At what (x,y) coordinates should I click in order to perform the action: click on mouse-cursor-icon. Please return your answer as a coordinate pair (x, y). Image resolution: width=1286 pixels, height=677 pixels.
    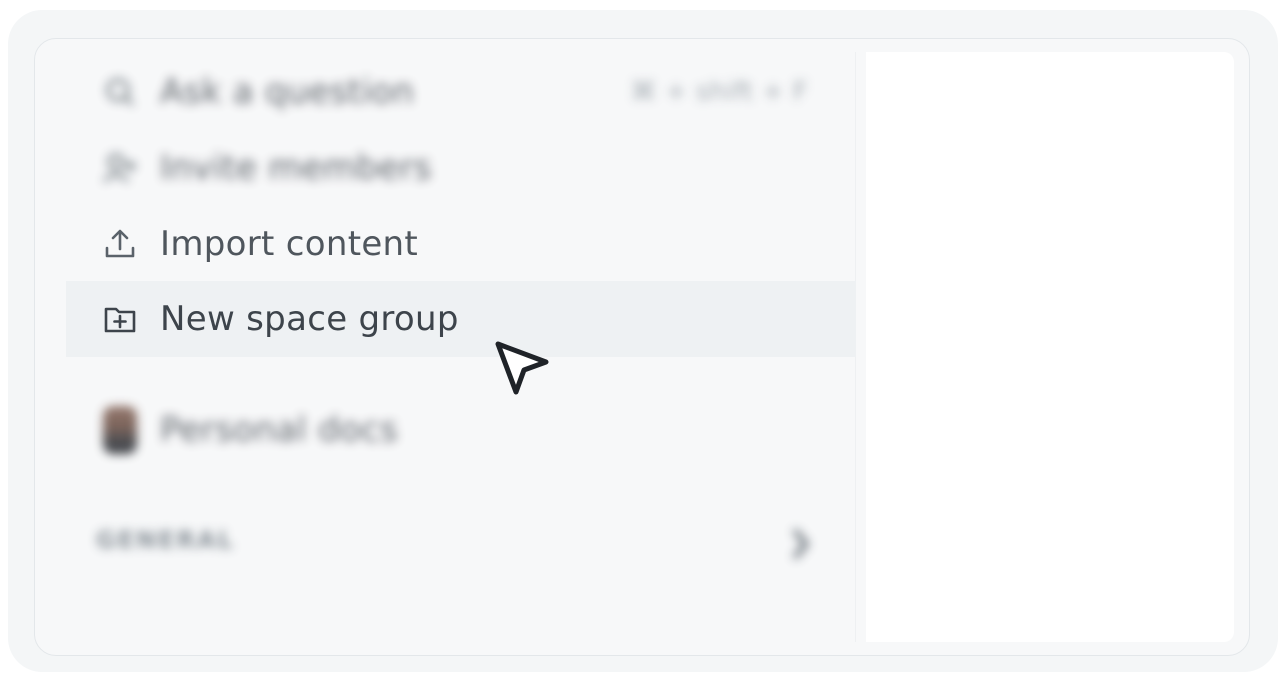
    Looking at the image, I should click on (524, 370).